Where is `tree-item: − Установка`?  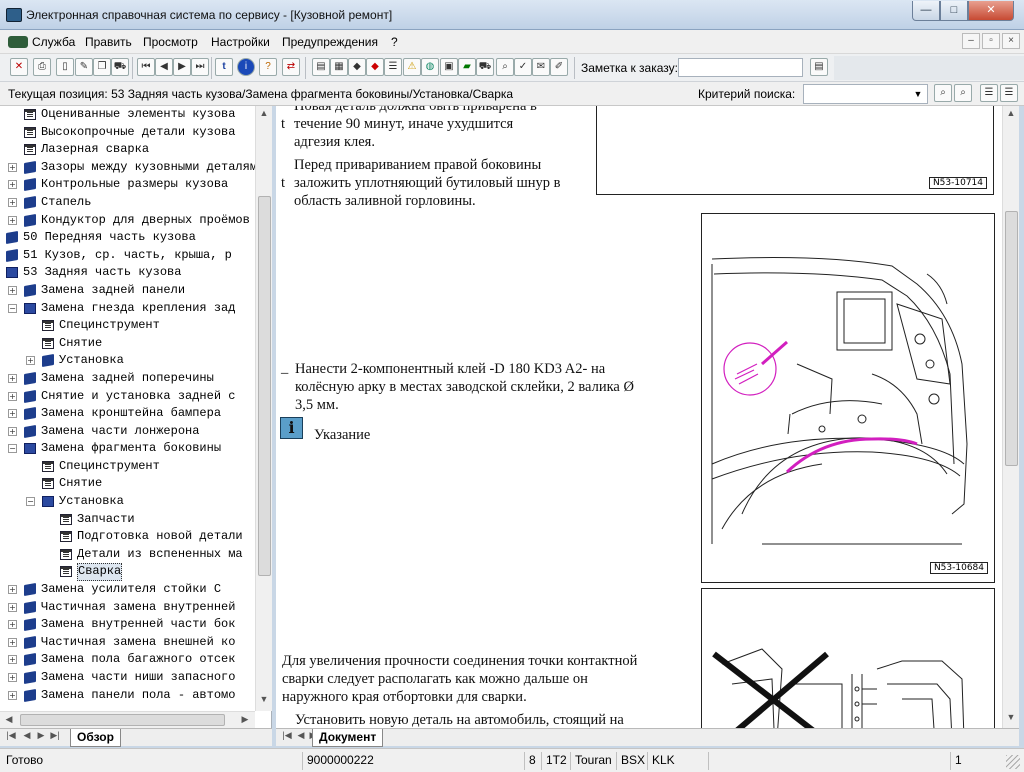
tree-item: − Установка is located at coordinates (135, 502).